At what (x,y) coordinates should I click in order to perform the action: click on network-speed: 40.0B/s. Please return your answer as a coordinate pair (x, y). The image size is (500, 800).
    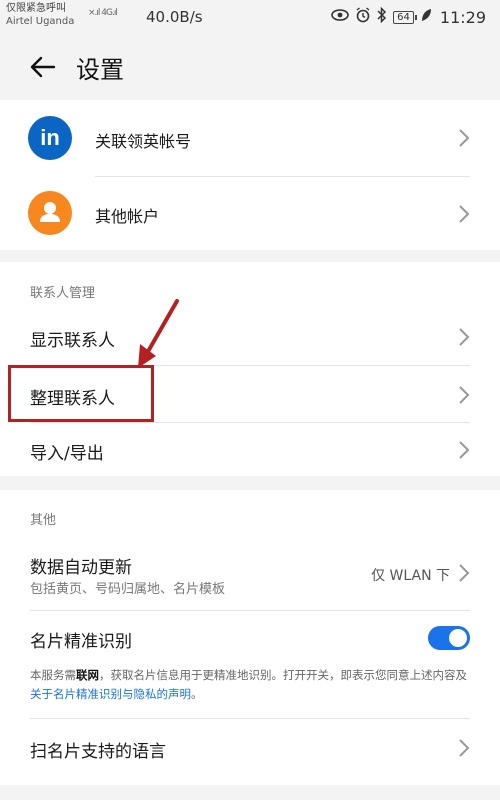
    Looking at the image, I should click on (174, 17).